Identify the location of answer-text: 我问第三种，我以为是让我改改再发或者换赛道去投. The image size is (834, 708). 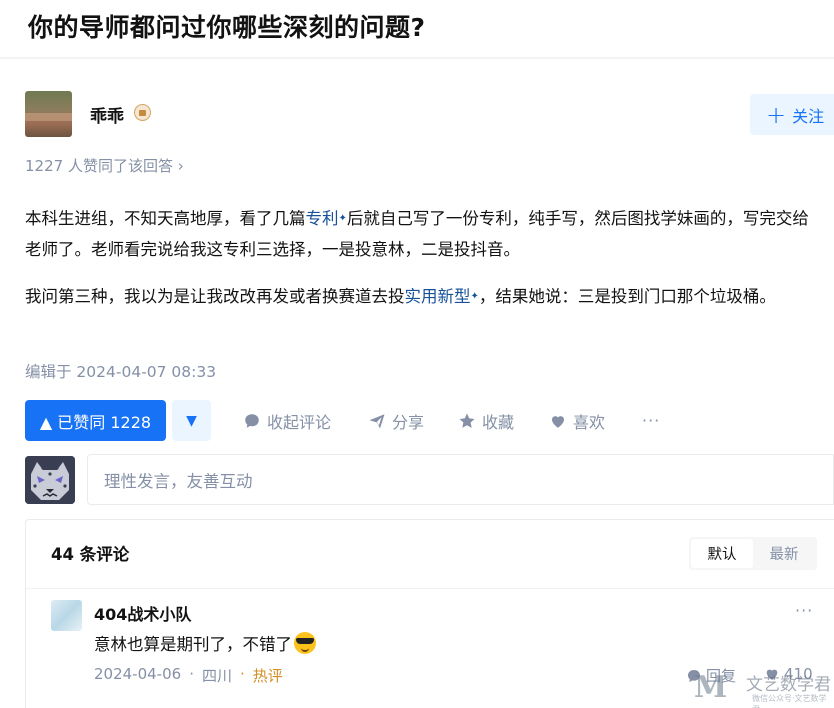
(215, 296).